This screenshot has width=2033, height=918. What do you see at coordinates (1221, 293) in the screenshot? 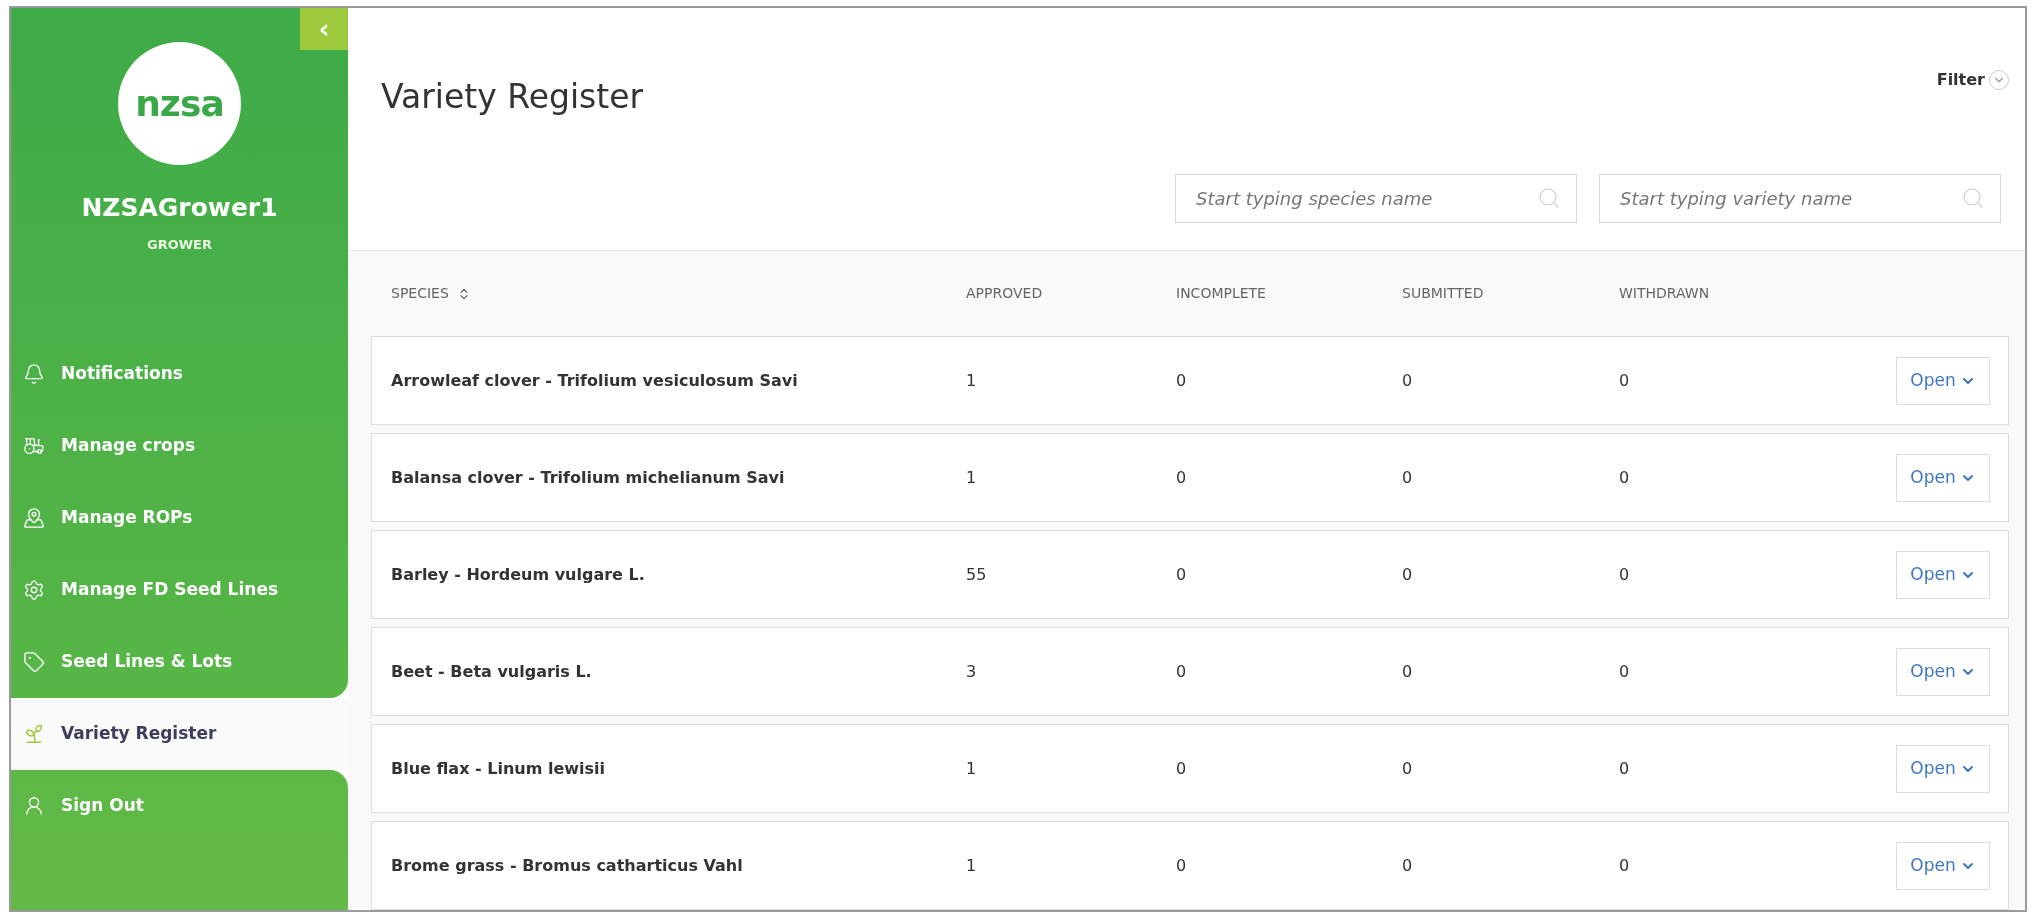
I see `column-header: INCOMPLETE` at bounding box center [1221, 293].